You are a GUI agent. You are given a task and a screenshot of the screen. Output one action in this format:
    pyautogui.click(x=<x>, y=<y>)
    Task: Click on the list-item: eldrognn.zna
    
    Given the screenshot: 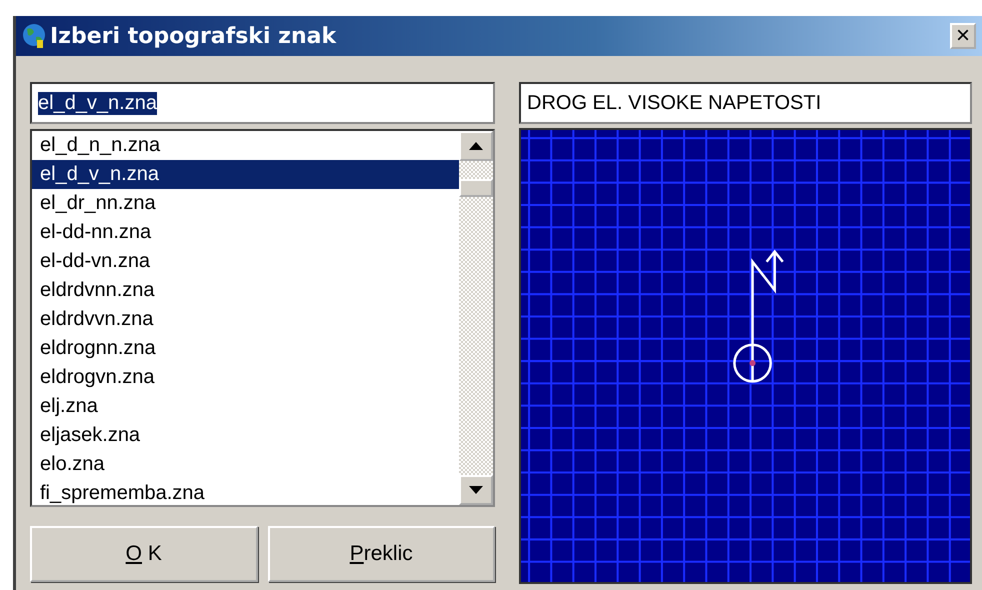 What is the action you would take?
    pyautogui.click(x=245, y=348)
    